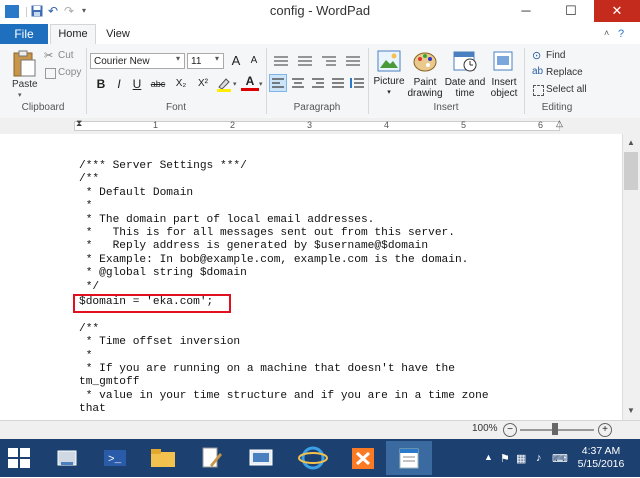 The width and height of the screenshot is (640, 478). Describe the element at coordinates (156, 125) in the screenshot. I see `ruler-mark: 1` at that location.